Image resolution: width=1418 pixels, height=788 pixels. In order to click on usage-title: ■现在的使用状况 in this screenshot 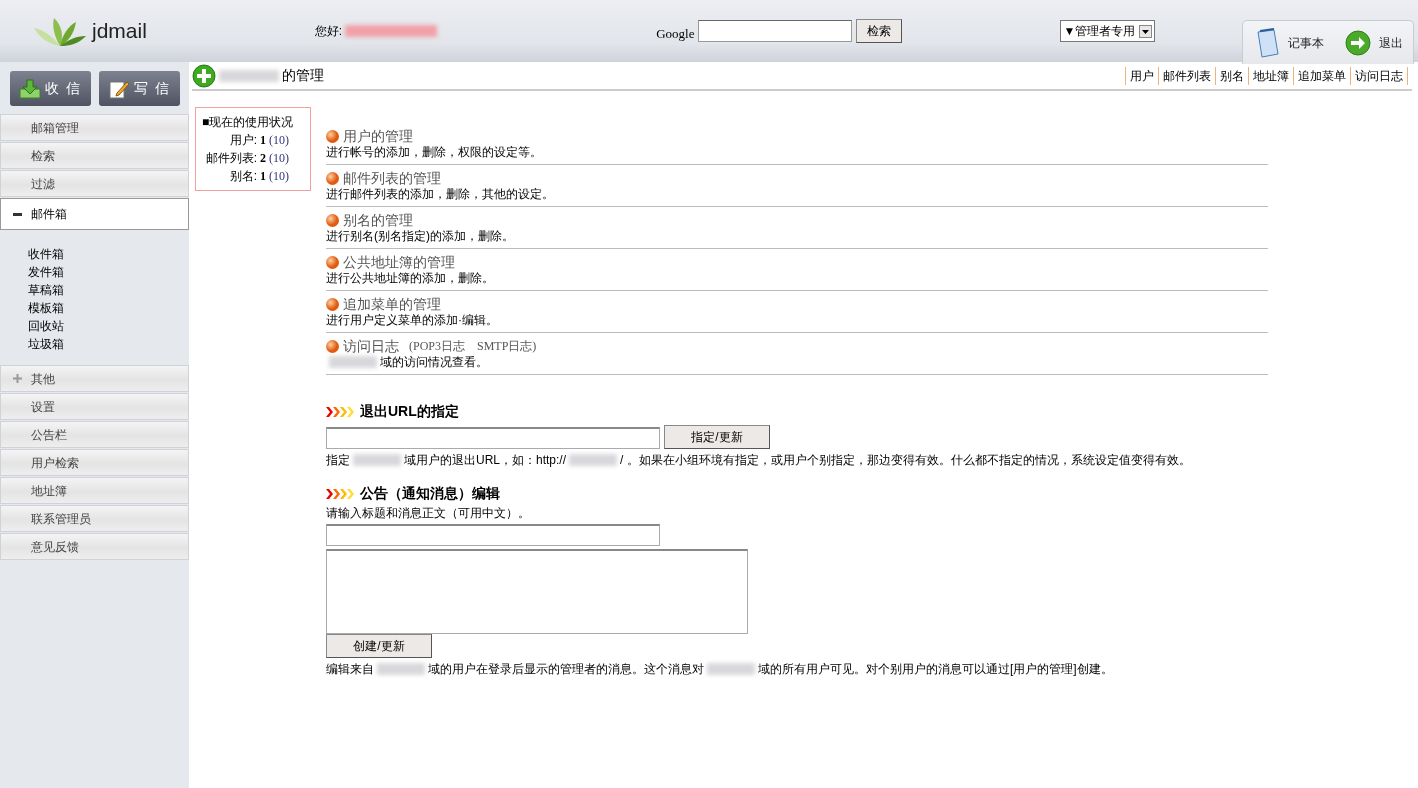, I will do `click(248, 122)`.